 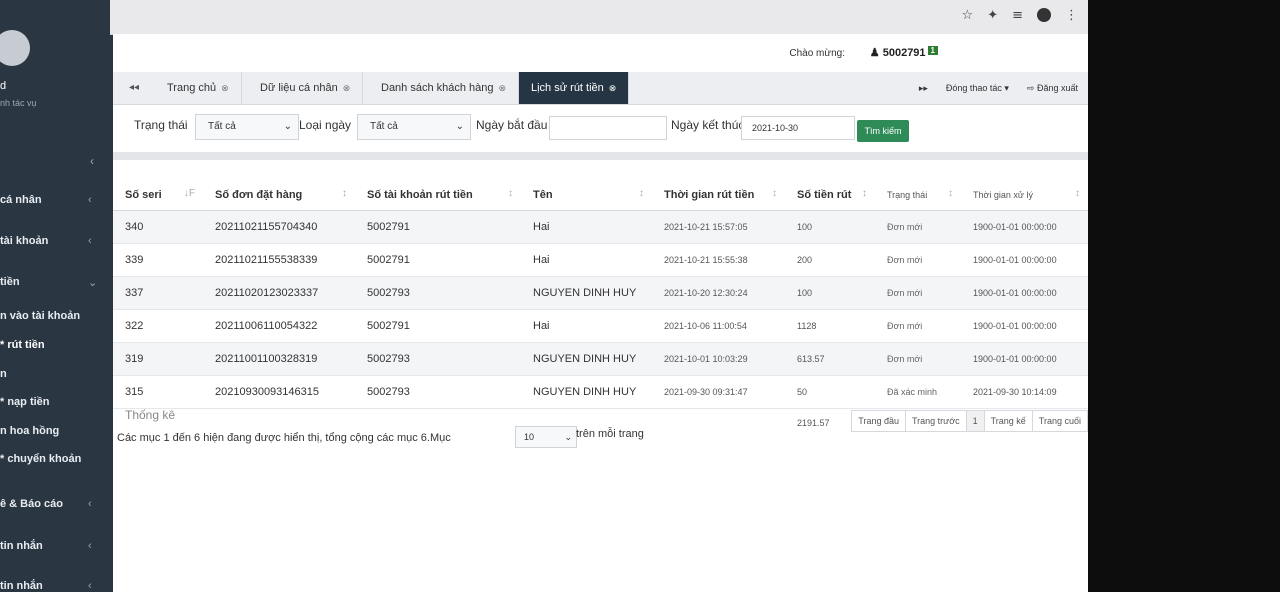 I want to click on user-id: ♟ 5002791 1, so click(x=904, y=52).